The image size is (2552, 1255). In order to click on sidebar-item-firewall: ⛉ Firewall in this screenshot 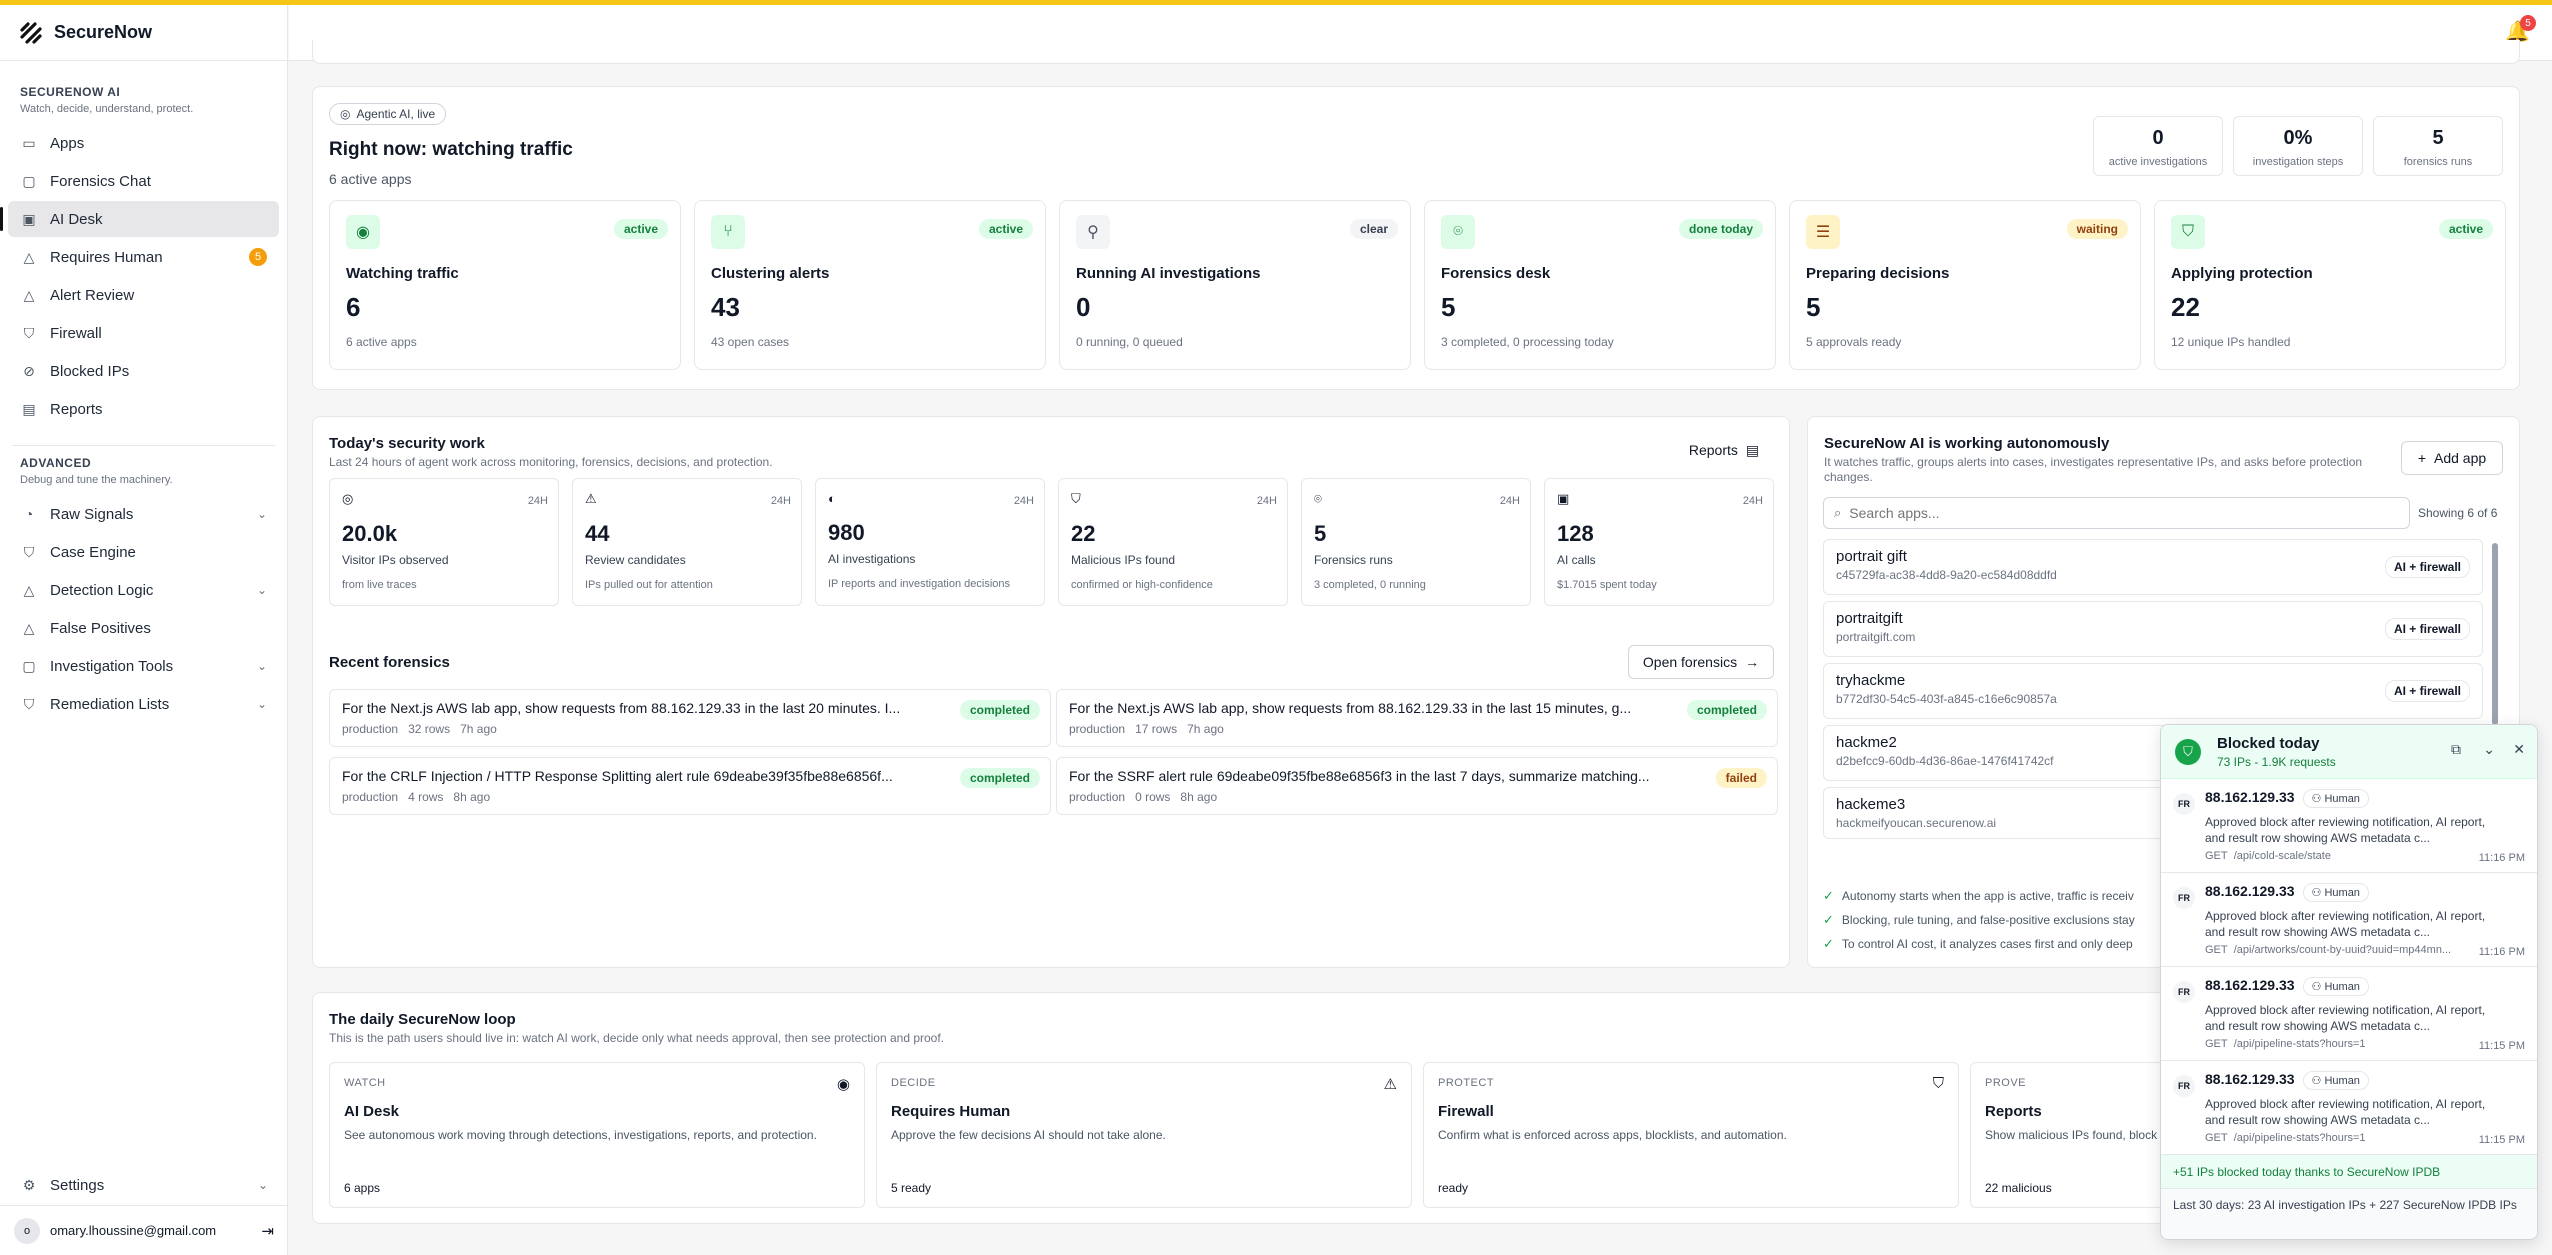, I will do `click(143, 333)`.